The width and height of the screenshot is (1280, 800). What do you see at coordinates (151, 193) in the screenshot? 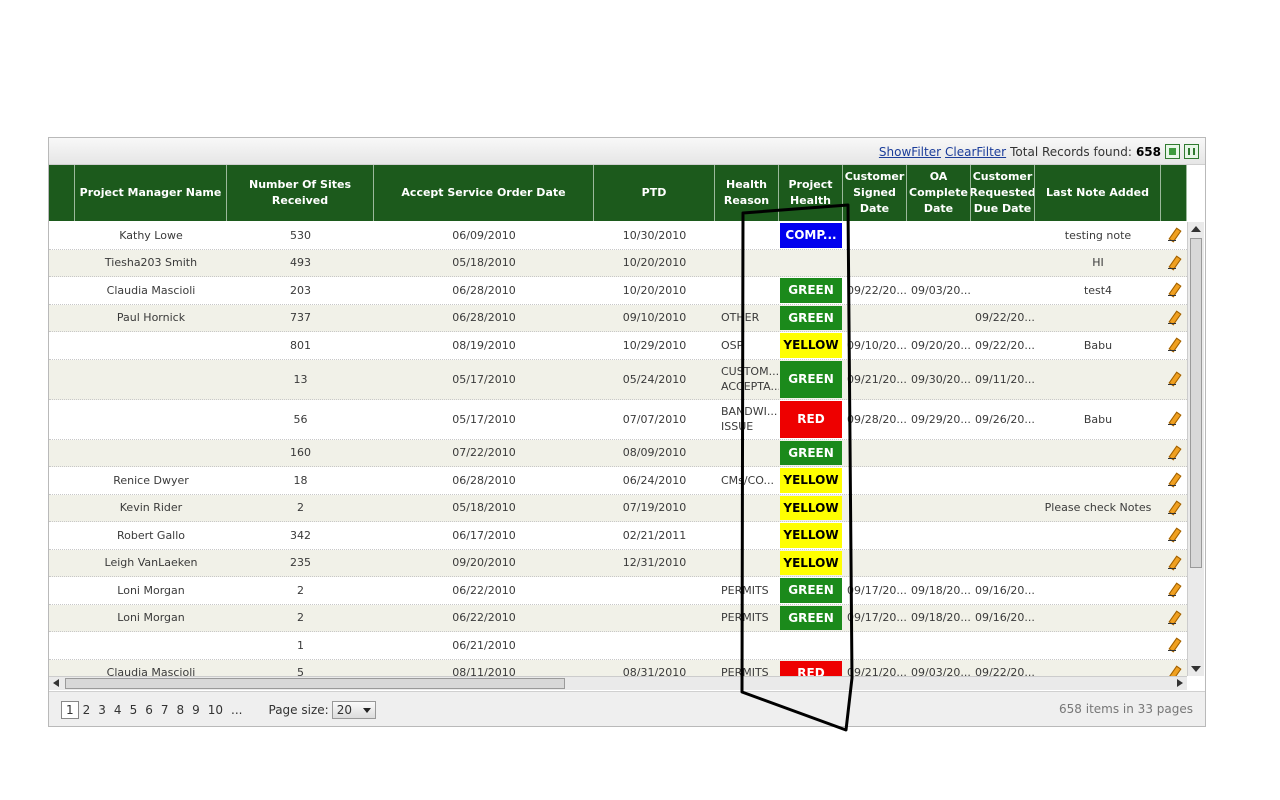
I see `column-header-pm: Project Manager Name` at bounding box center [151, 193].